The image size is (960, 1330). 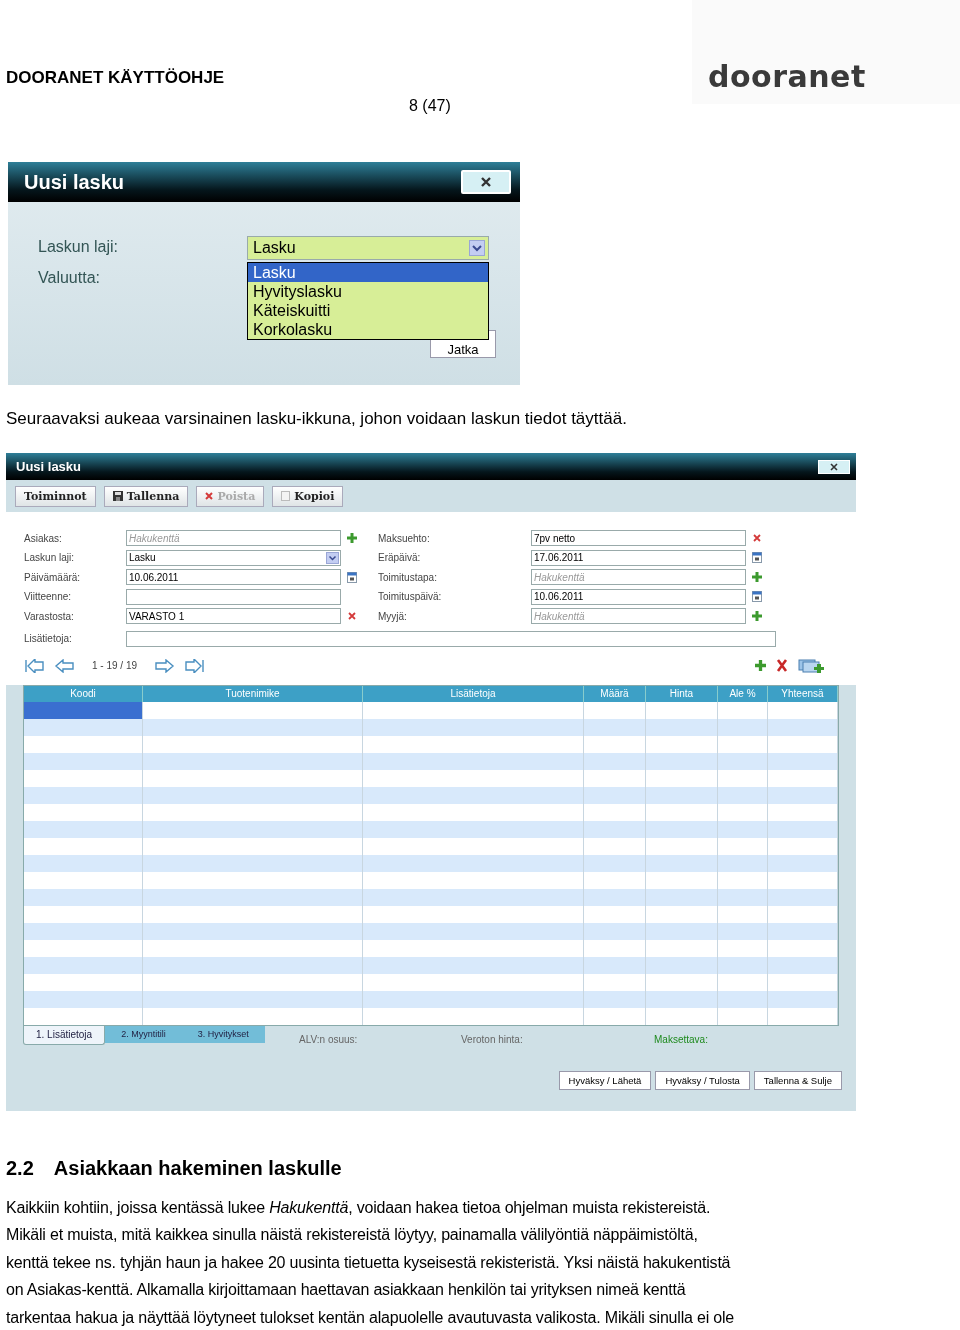 I want to click on previous-icon, so click(x=64, y=665).